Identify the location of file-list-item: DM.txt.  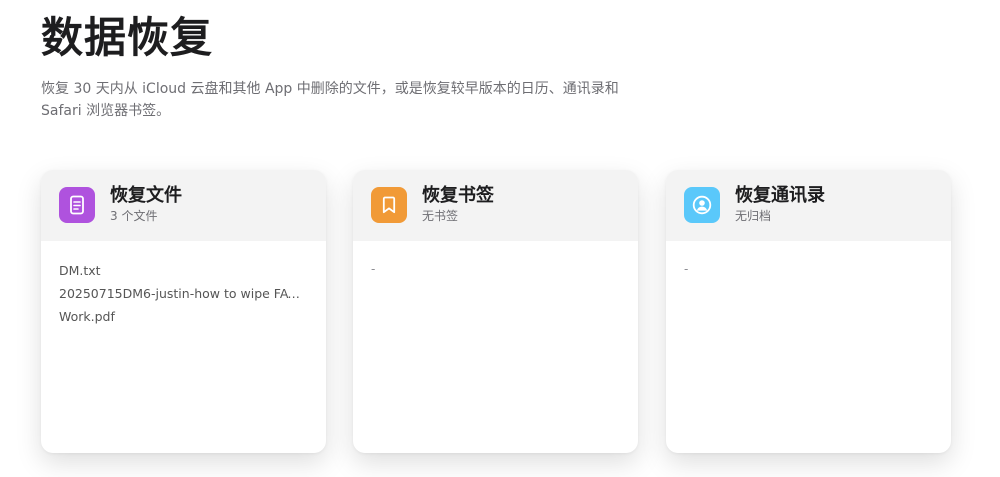
(182, 270).